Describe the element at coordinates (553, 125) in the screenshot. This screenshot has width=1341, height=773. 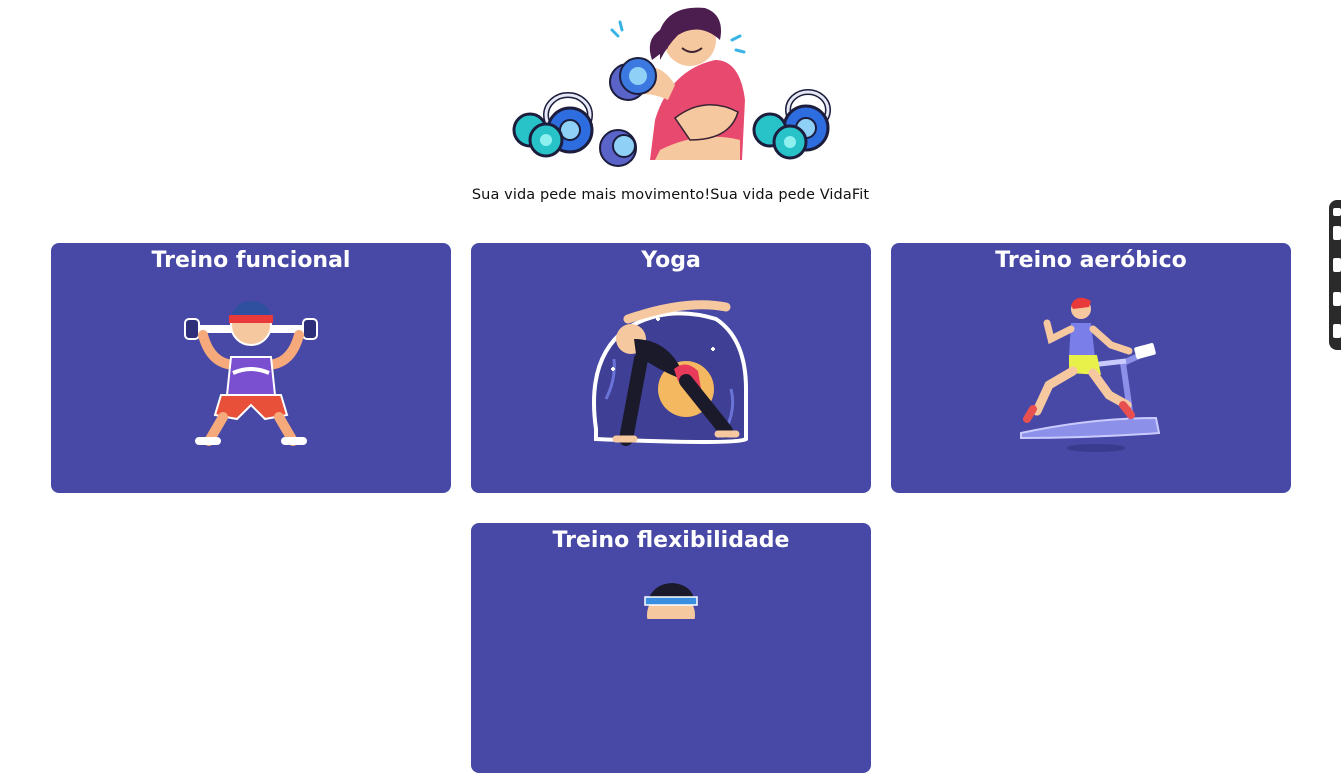
I see `left-kettlebell-icon` at that location.